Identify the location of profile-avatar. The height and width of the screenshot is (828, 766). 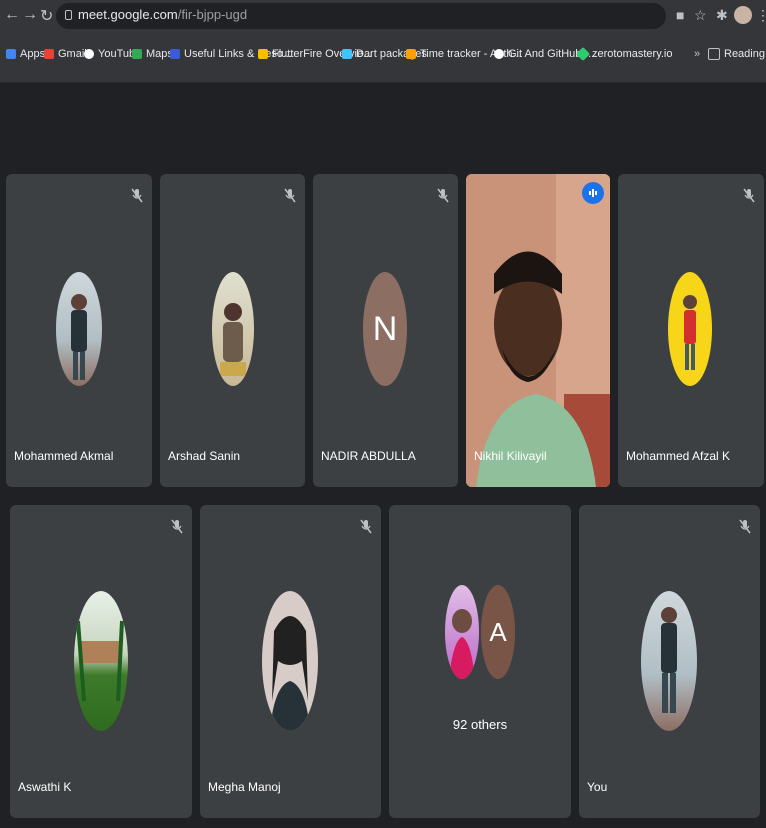
(743, 15).